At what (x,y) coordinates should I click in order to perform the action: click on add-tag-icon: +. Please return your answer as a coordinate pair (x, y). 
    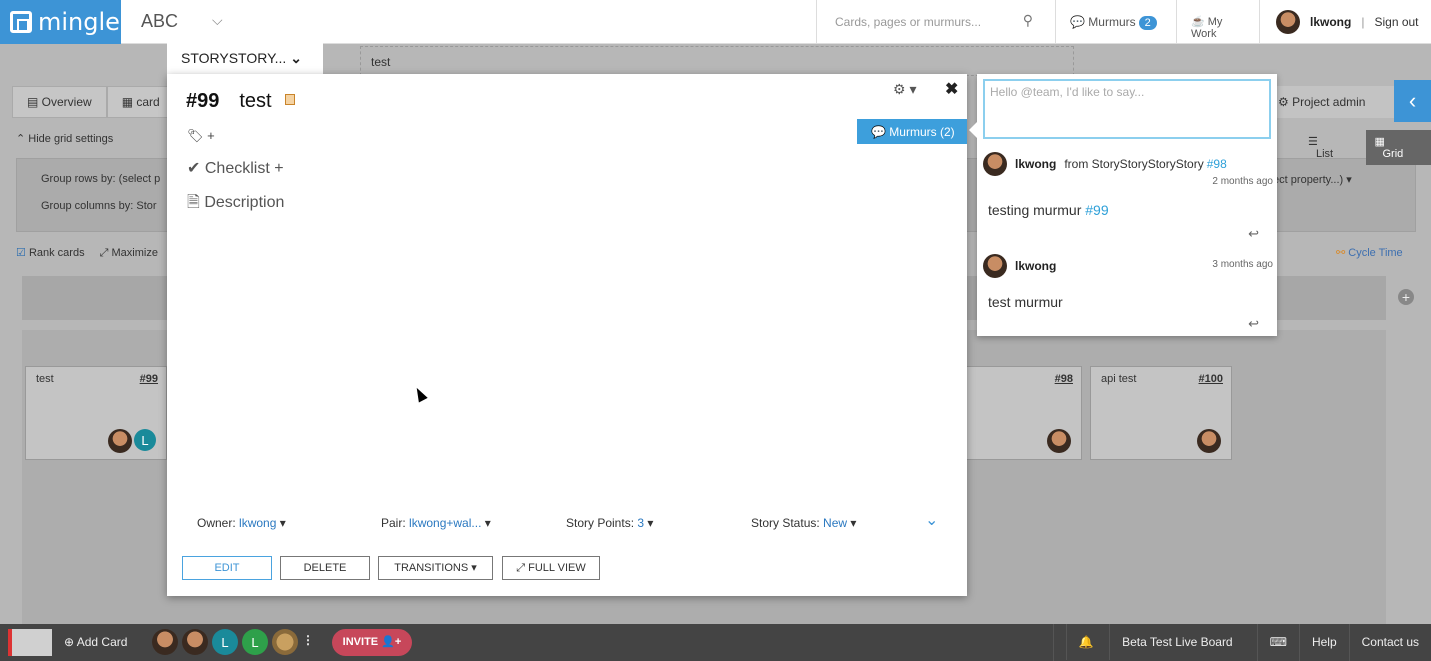
    Looking at the image, I should click on (211, 135).